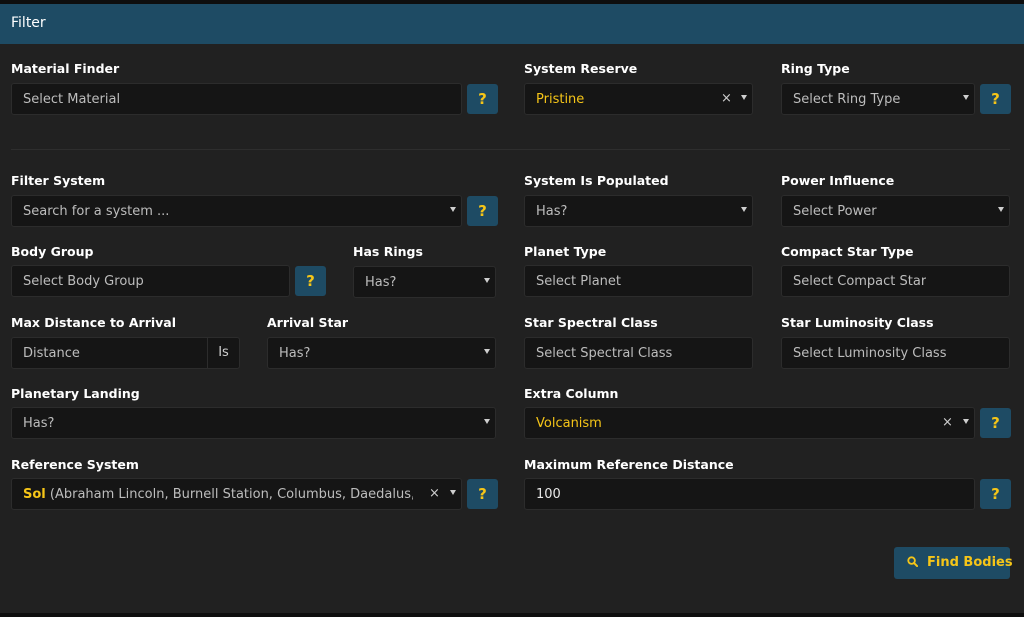  Describe the element at coordinates (860, 281) in the screenshot. I see `compact-star-type-placeholder: Select Compact Star` at that location.